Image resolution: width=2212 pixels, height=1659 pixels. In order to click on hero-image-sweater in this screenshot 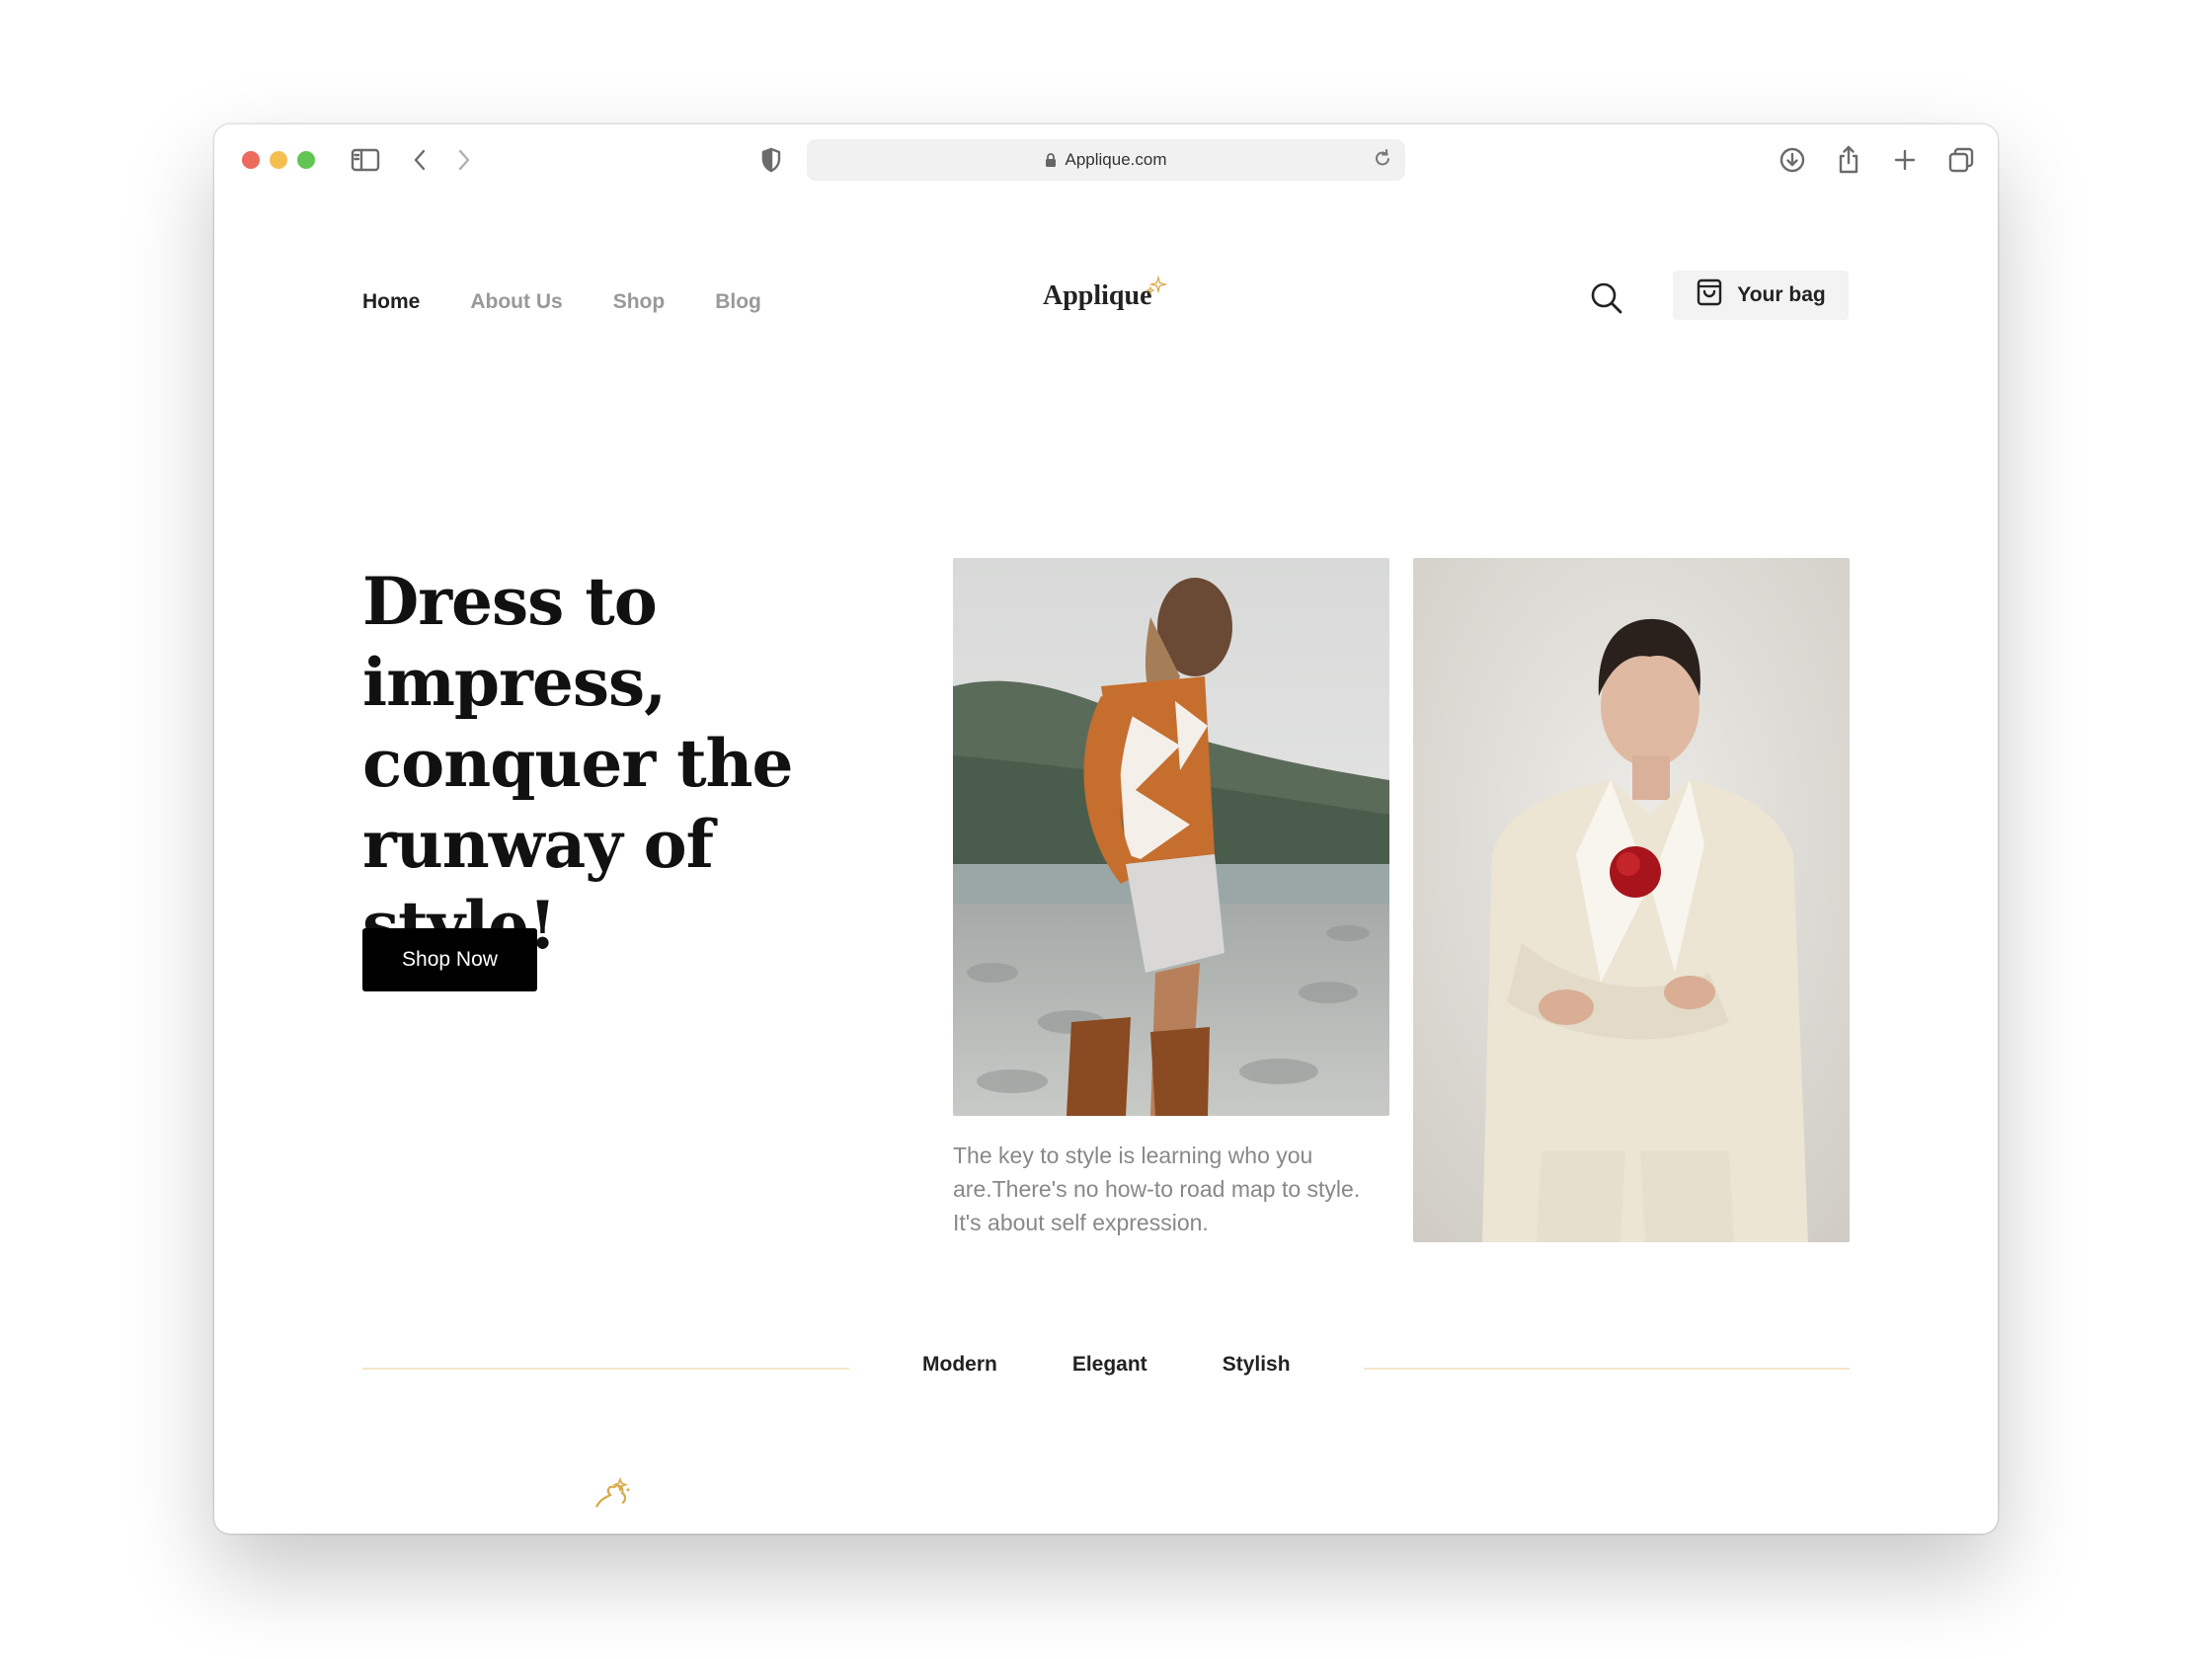, I will do `click(1171, 837)`.